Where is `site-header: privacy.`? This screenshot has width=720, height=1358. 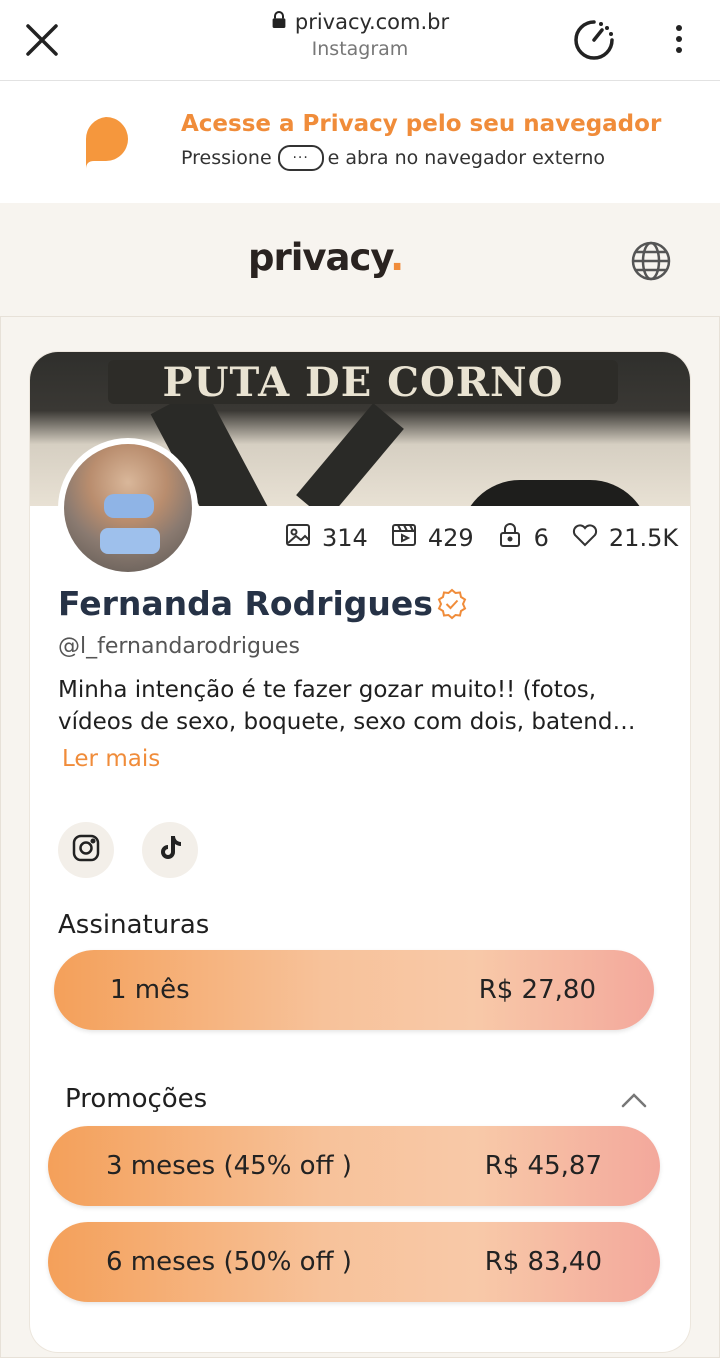 site-header: privacy. is located at coordinates (360, 260).